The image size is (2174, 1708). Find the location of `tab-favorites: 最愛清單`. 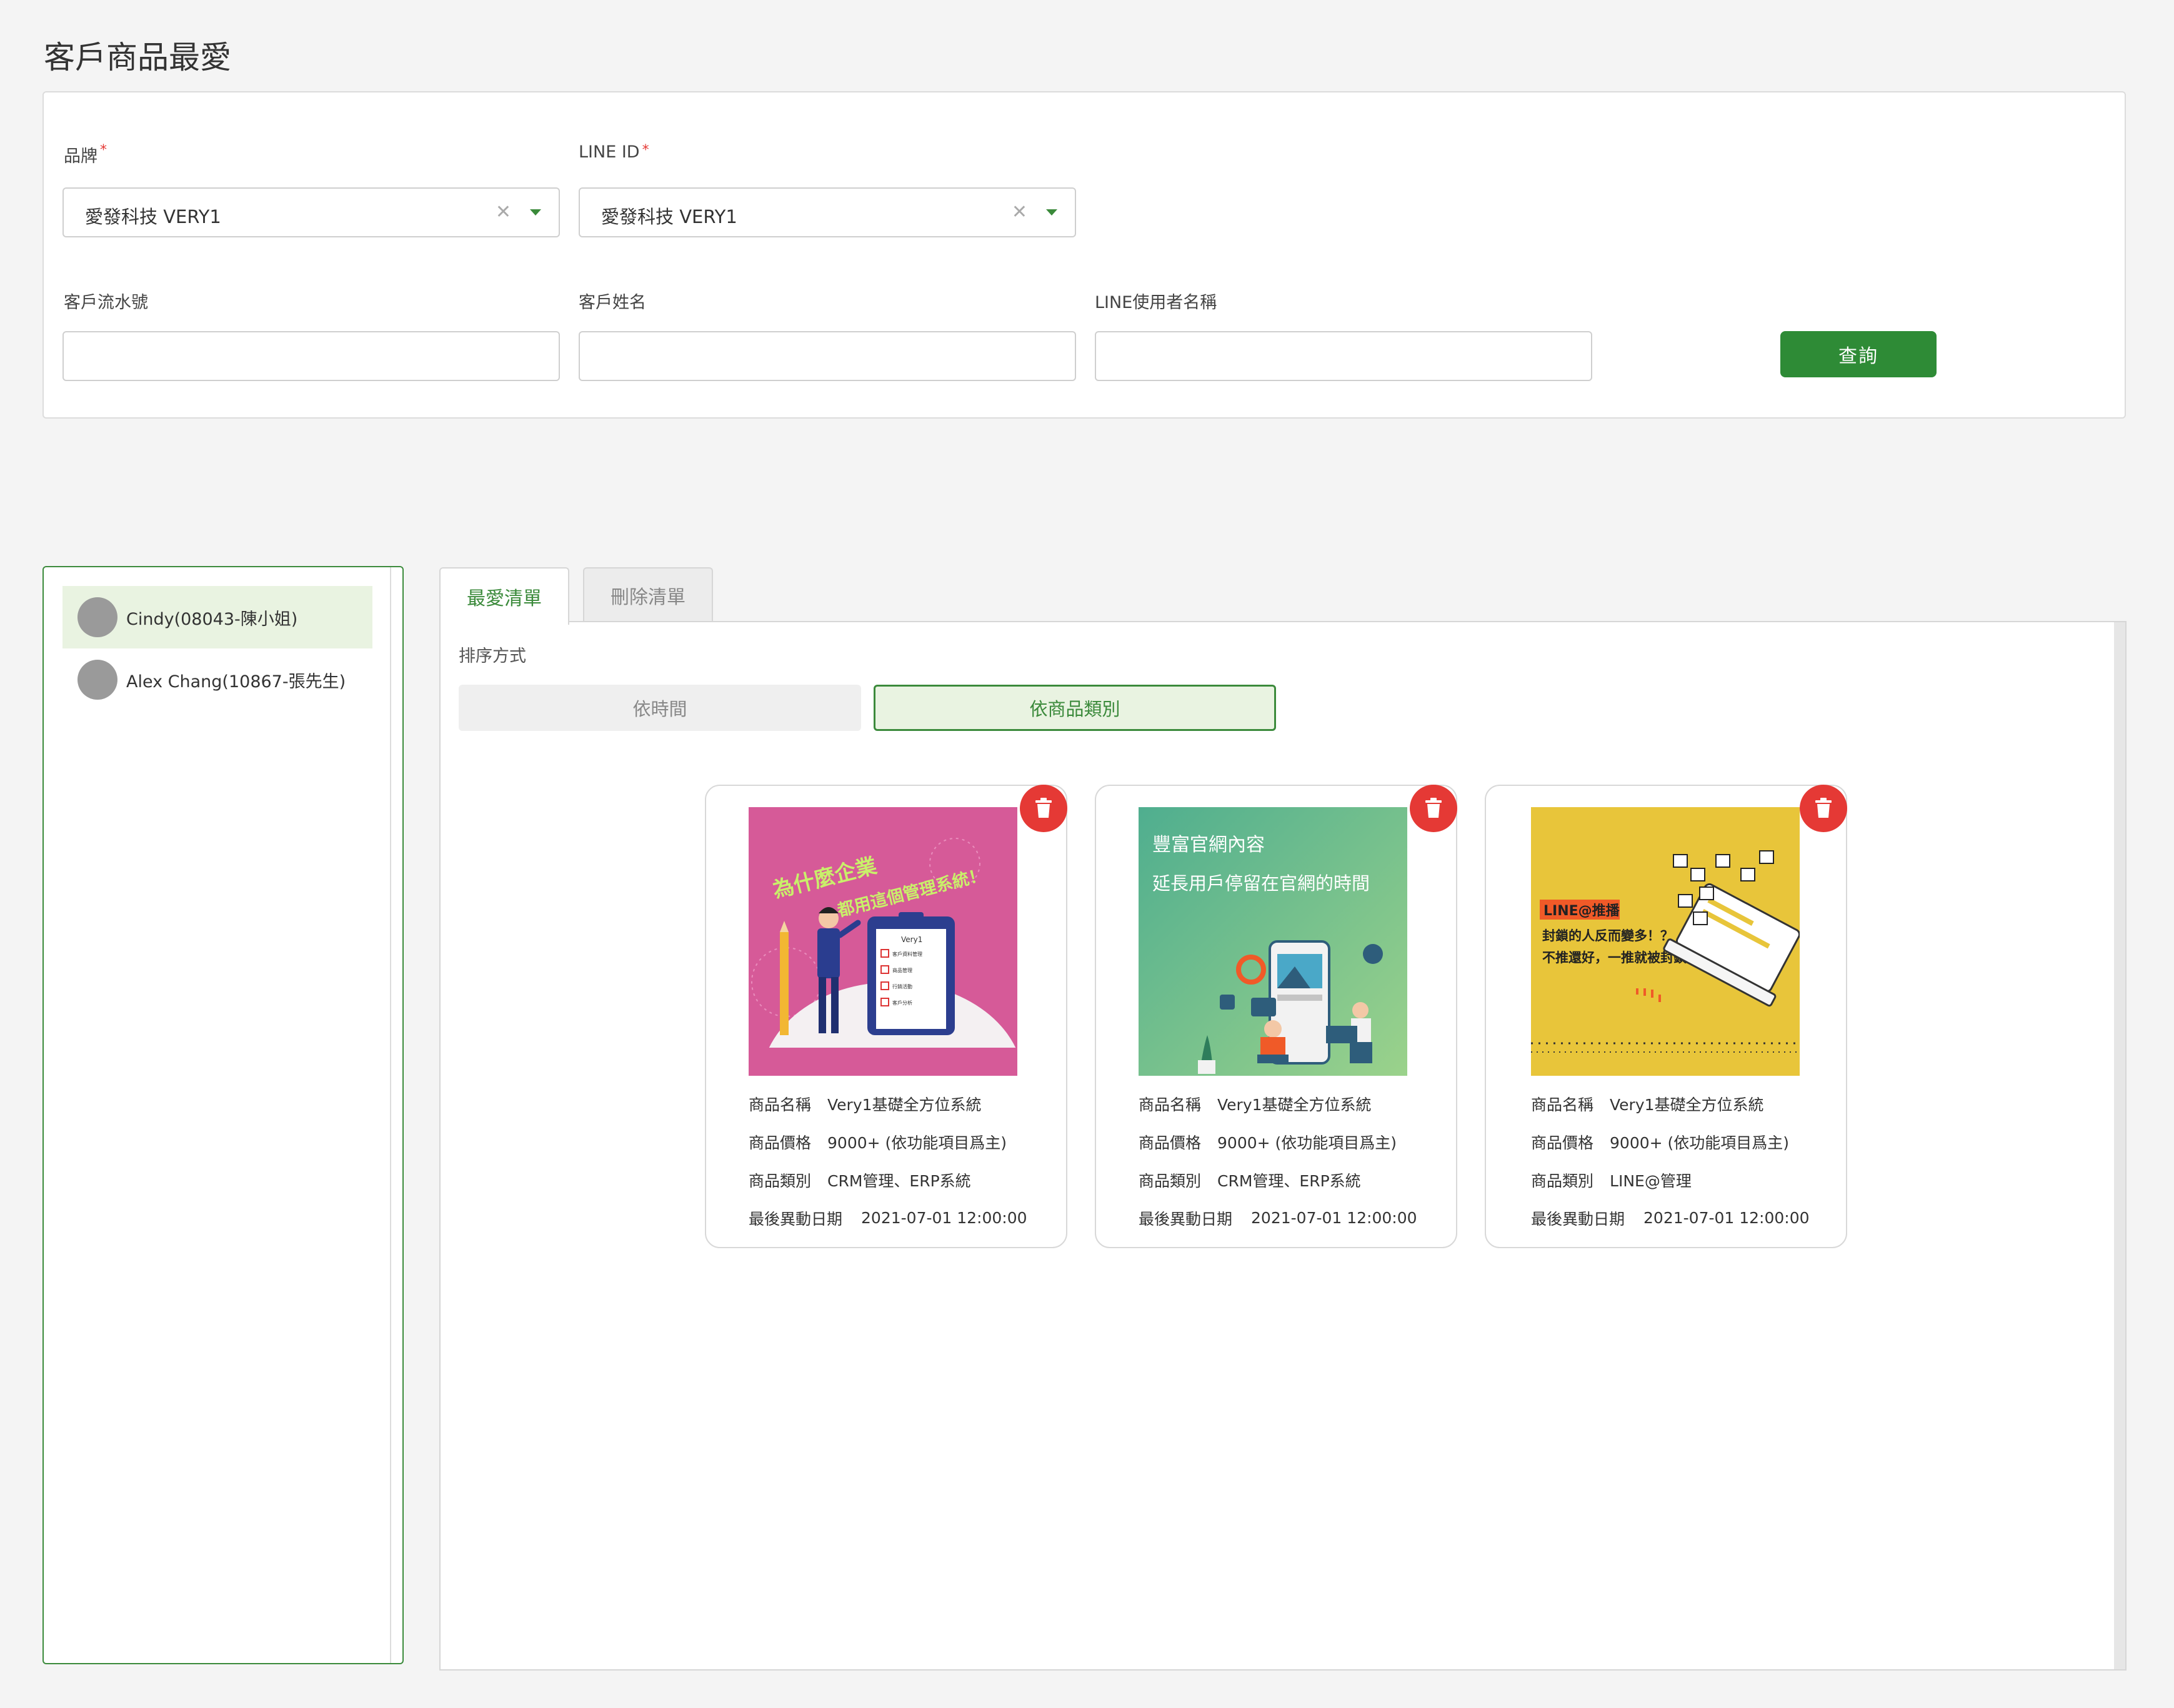

tab-favorites: 最愛清單 is located at coordinates (504, 596).